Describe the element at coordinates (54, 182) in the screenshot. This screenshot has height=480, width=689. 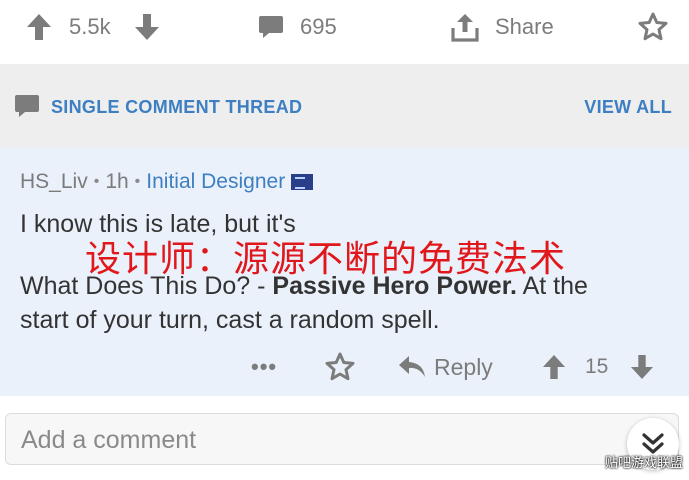
I see `comment-author: HS_Liv` at that location.